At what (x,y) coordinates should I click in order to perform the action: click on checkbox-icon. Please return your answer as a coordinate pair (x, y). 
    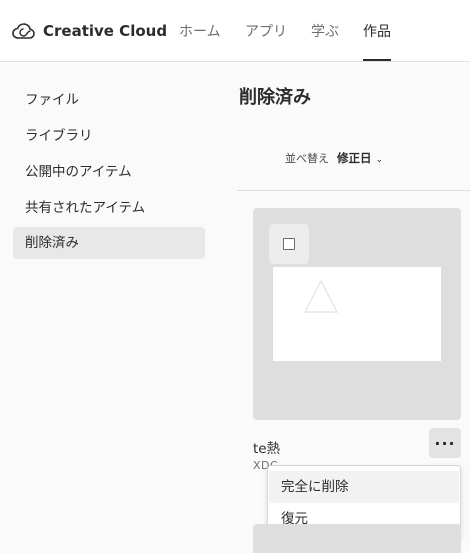
    Looking at the image, I should click on (289, 244).